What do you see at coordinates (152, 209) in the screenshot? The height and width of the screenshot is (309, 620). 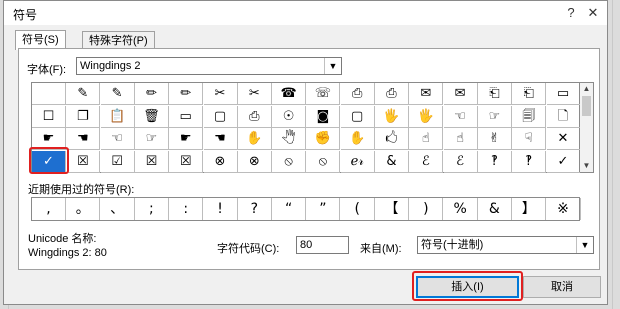 I see `recent-symbol-cell: ;` at bounding box center [152, 209].